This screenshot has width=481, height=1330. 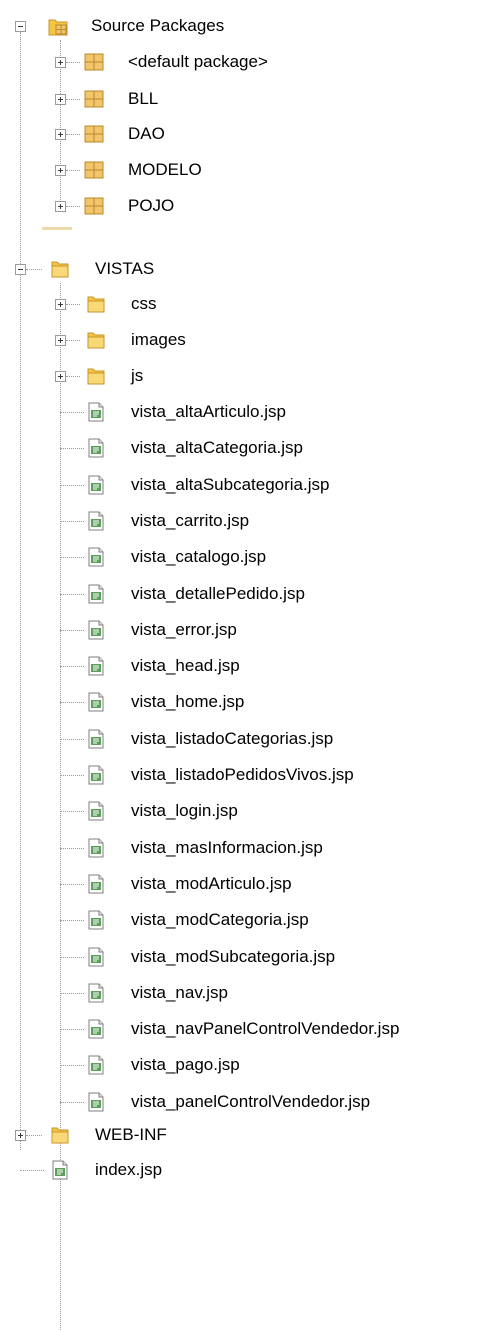 I want to click on tree-item-label: vista_modArticulo.jsp, so click(x=211, y=883).